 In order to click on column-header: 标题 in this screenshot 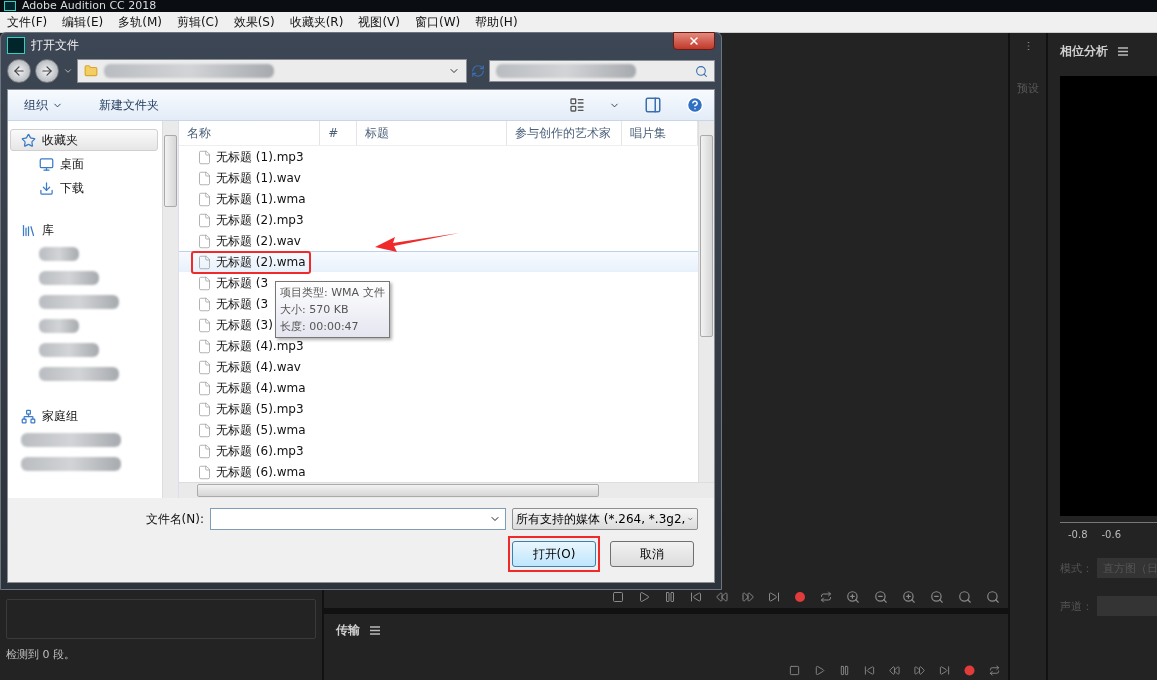, I will do `click(432, 133)`.